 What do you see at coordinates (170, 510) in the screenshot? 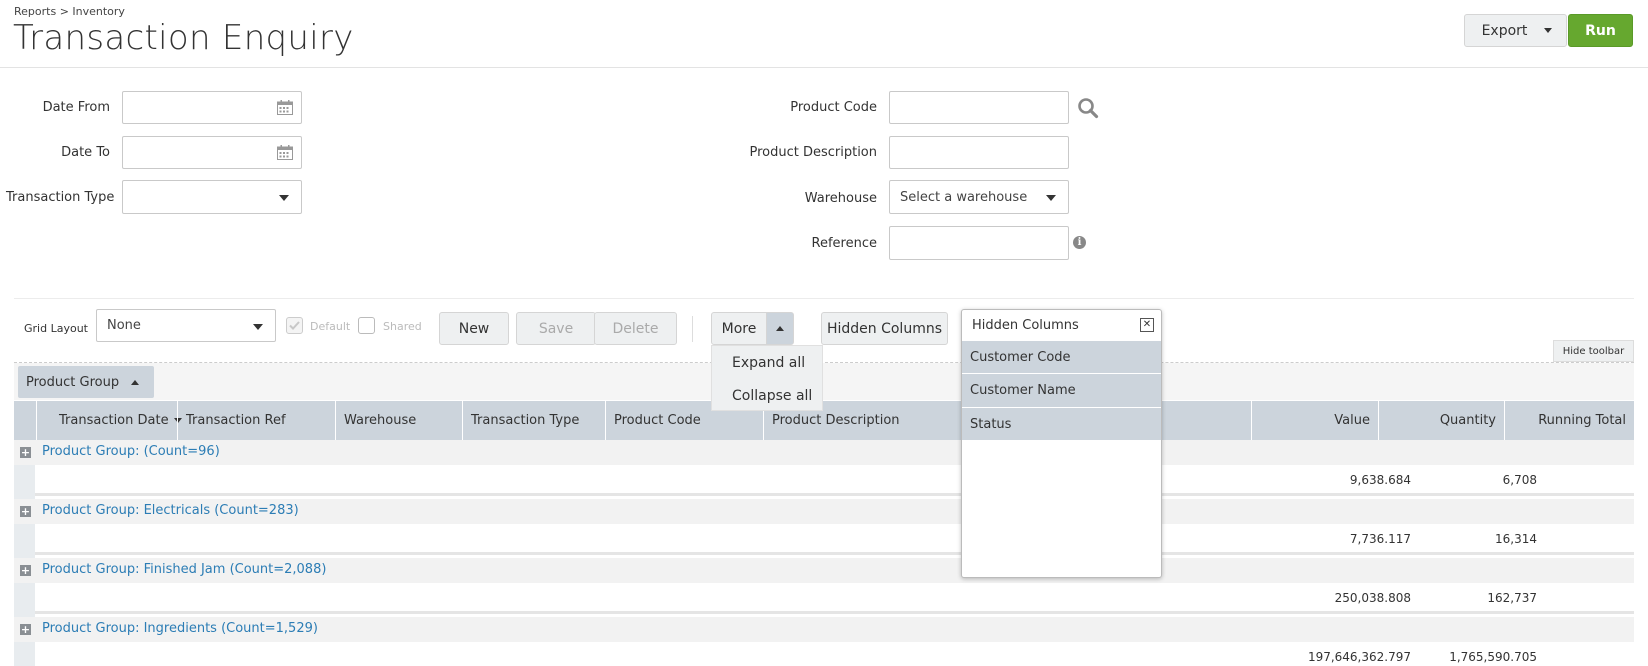
I see `group-label: Product Group: Electricals (Count=283)` at bounding box center [170, 510].